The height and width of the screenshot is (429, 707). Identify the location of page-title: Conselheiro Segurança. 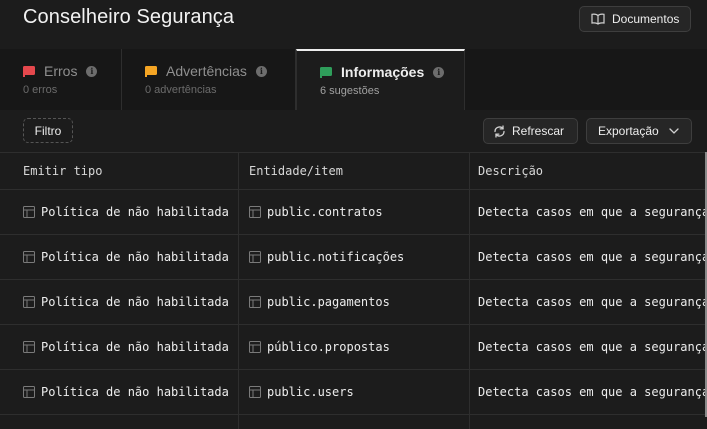
(129, 17).